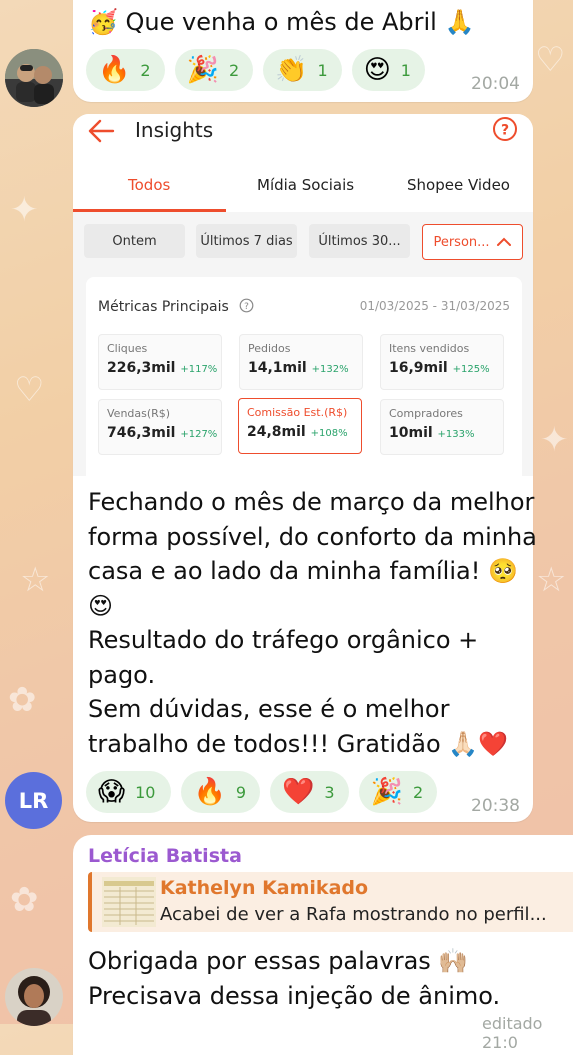  What do you see at coordinates (302, 70) in the screenshot?
I see `reaction-clap: 👏 1` at bounding box center [302, 70].